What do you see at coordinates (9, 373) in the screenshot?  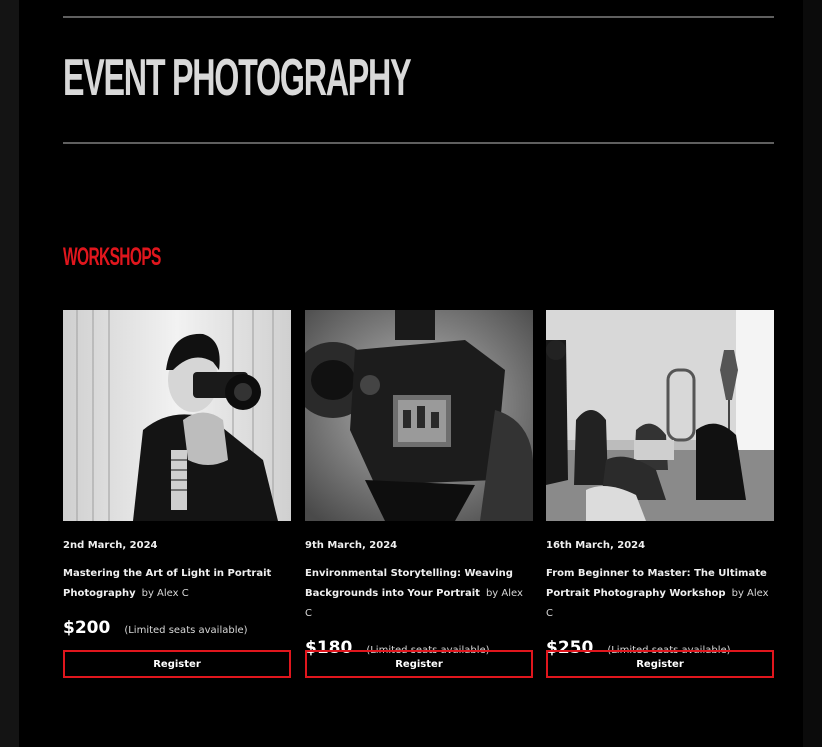 I see `left-gutter` at bounding box center [9, 373].